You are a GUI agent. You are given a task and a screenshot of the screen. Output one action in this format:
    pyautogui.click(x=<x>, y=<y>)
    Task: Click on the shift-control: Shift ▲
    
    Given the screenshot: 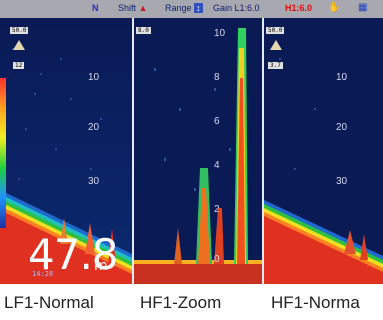 What is the action you would take?
    pyautogui.click(x=132, y=8)
    